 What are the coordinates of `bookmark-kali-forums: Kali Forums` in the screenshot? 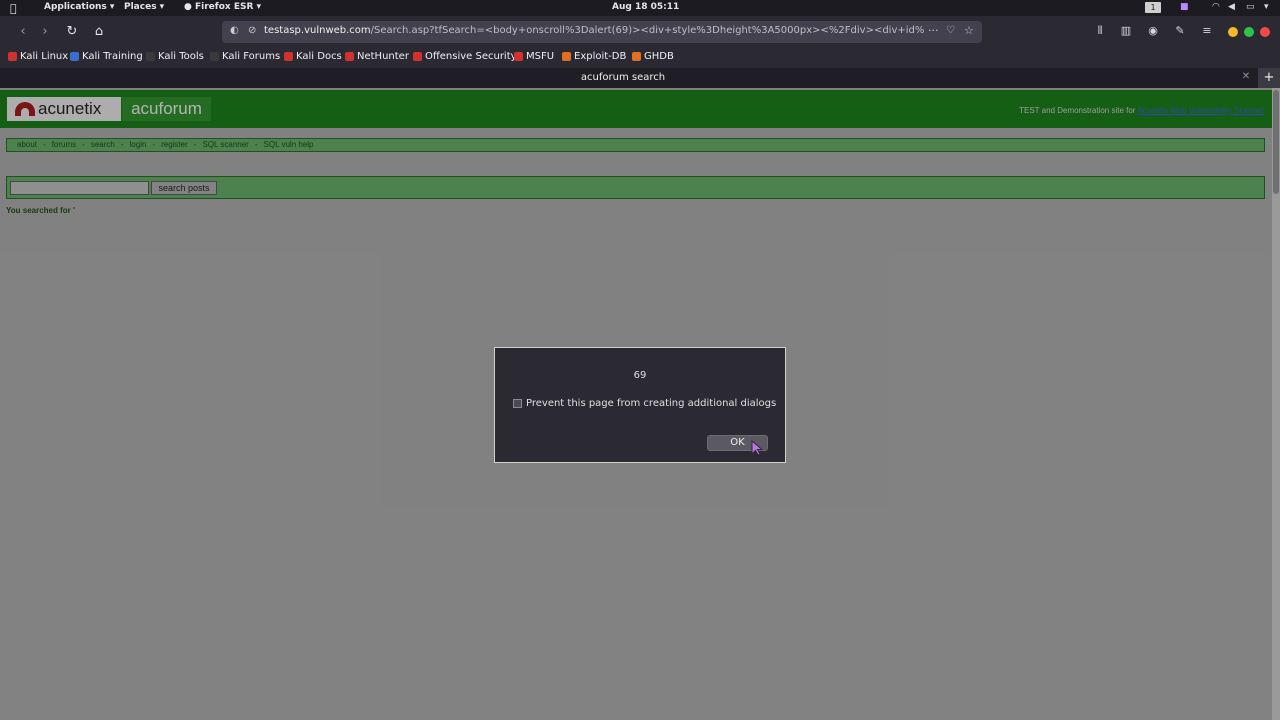 It's located at (245, 56).